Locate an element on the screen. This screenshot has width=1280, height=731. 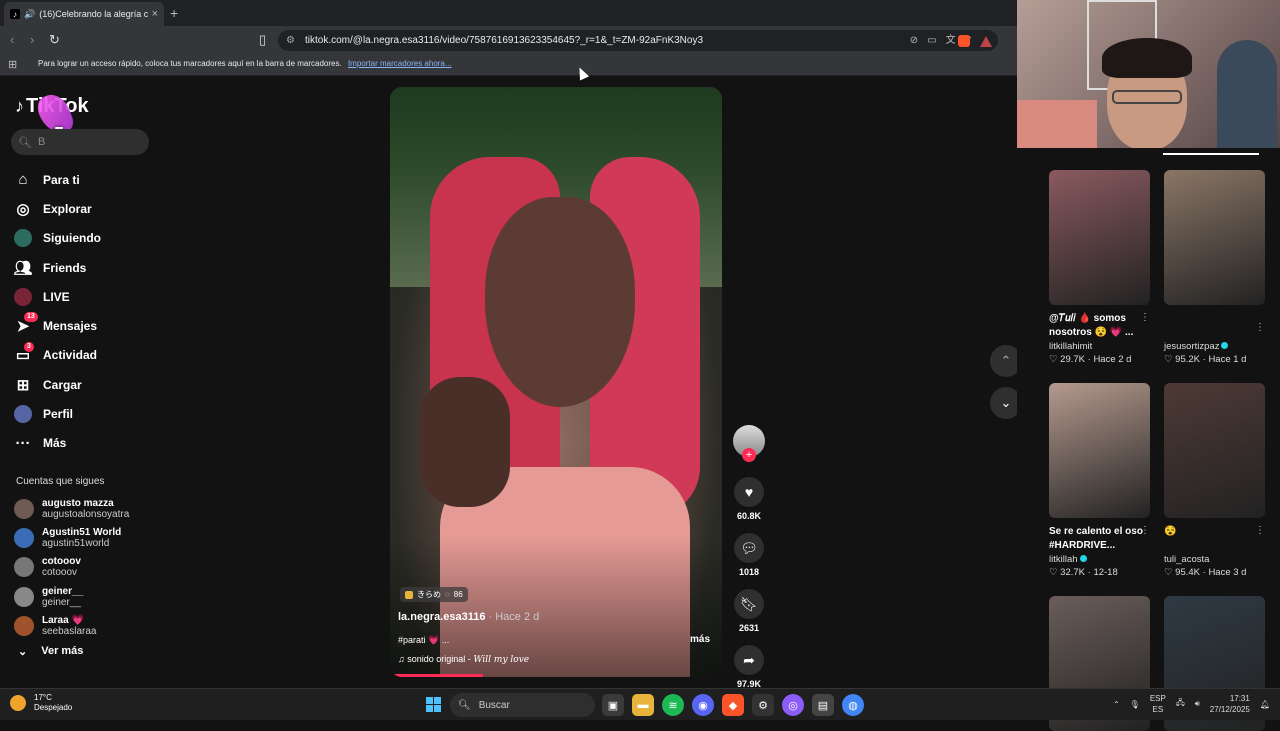
file-explorer-icon: ▬ is located at coordinates (643, 705).